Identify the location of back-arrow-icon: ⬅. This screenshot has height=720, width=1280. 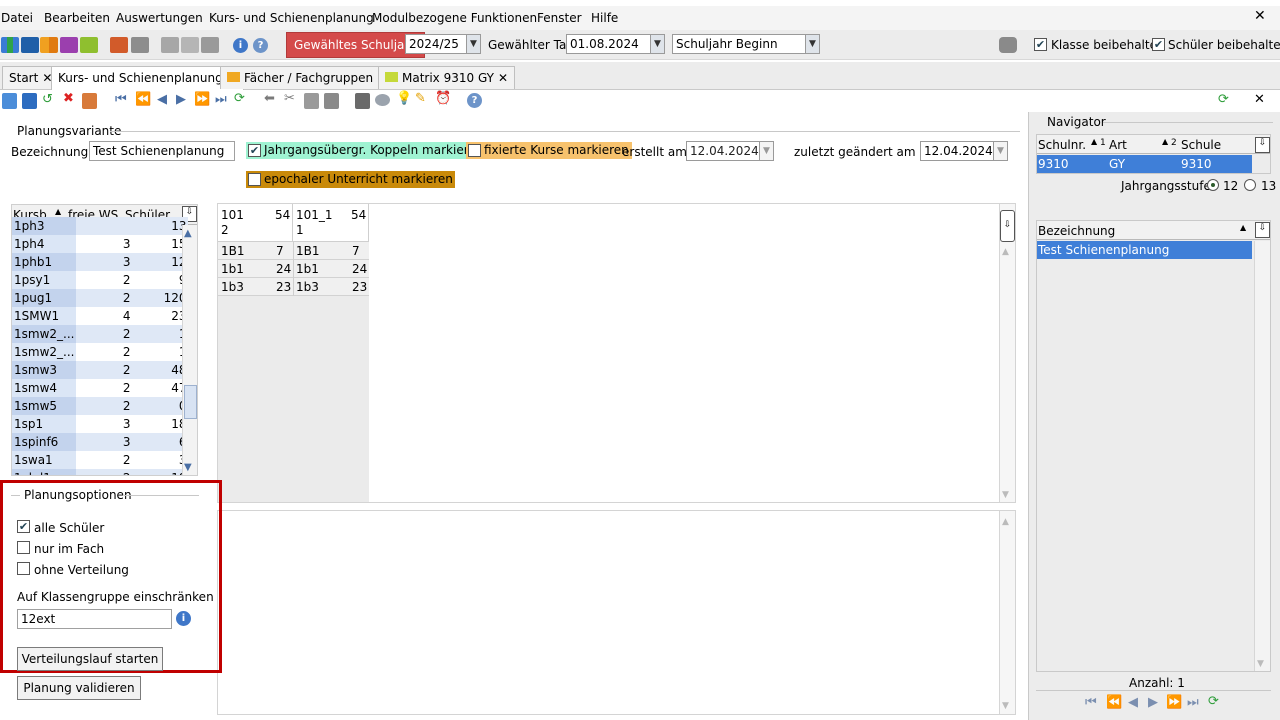
(269, 98).